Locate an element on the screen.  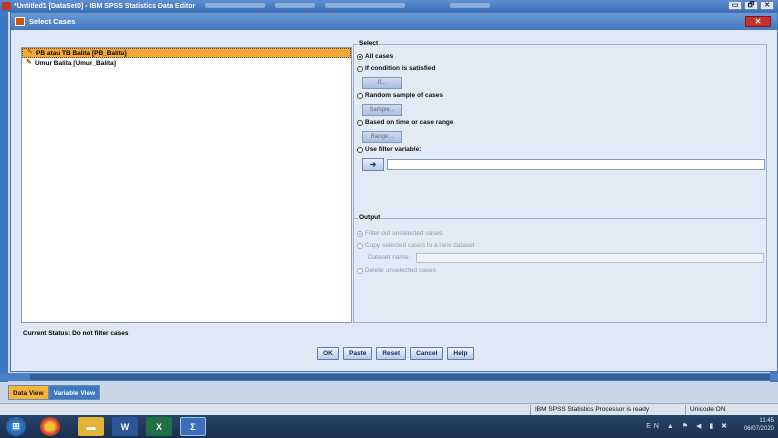
minimize-button: ▭ is located at coordinates (735, 5).